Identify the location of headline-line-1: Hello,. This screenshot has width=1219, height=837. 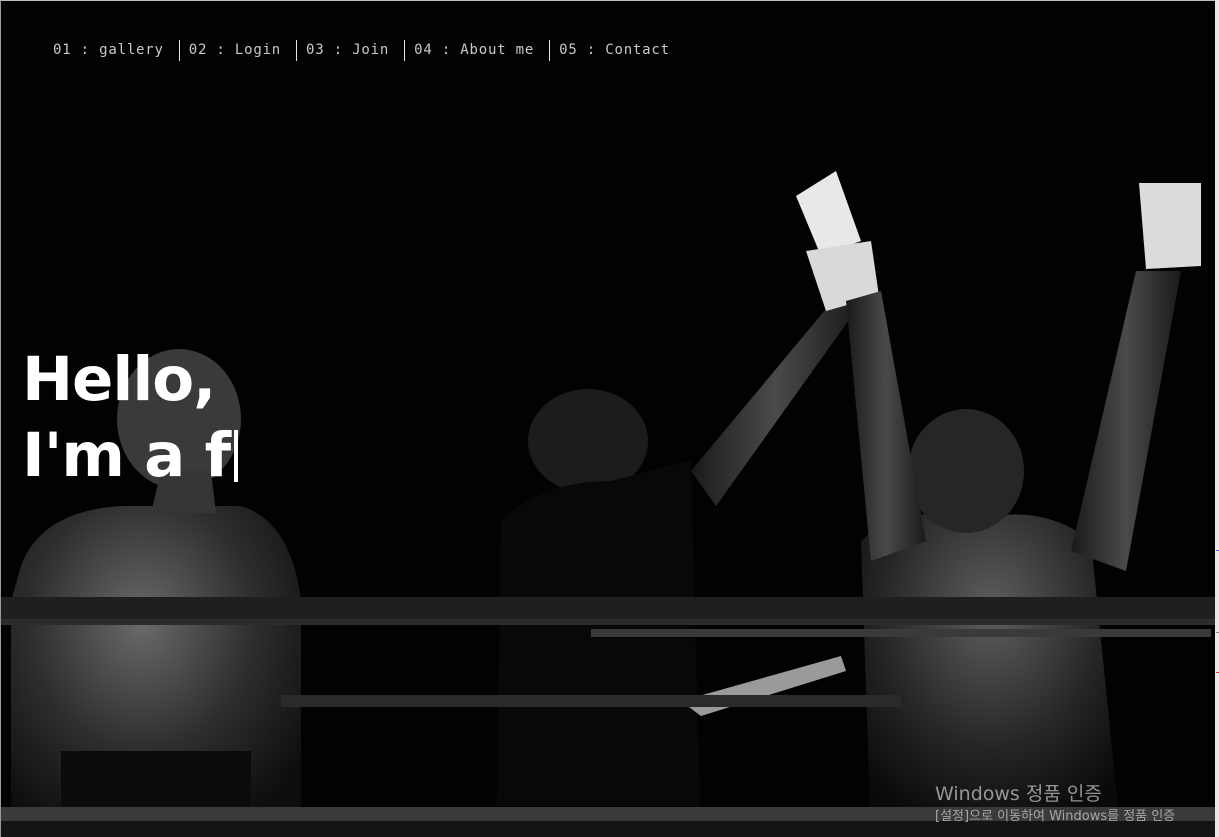
(119, 379).